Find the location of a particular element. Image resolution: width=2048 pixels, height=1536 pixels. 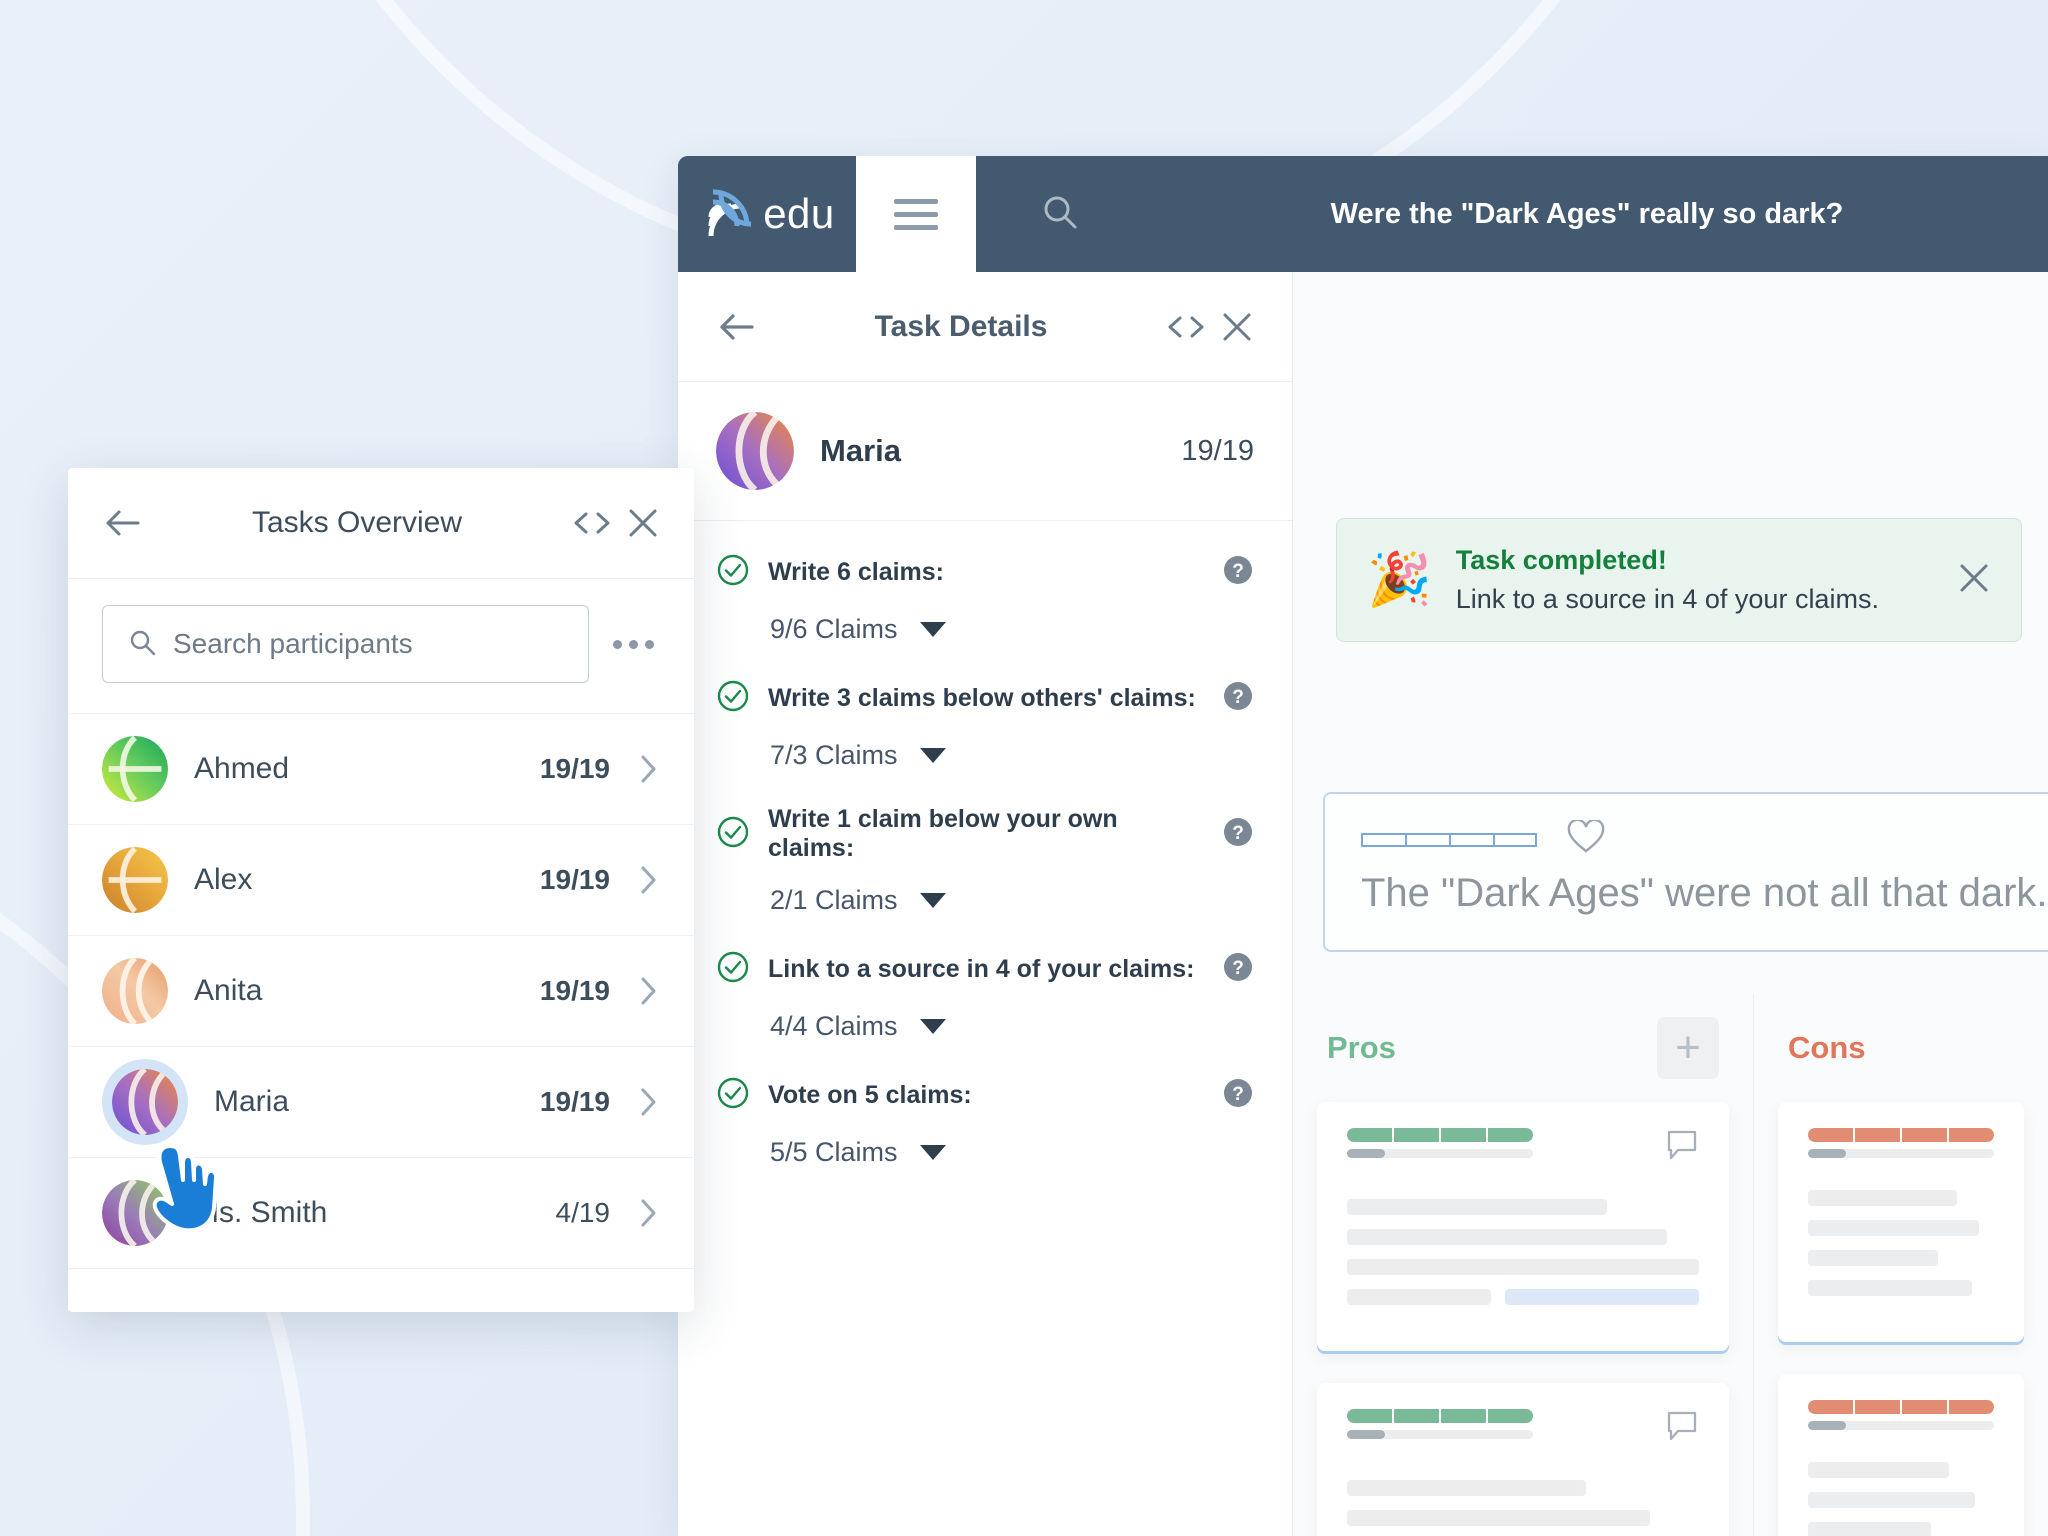

task-details-title: Task Details is located at coordinates (961, 326).